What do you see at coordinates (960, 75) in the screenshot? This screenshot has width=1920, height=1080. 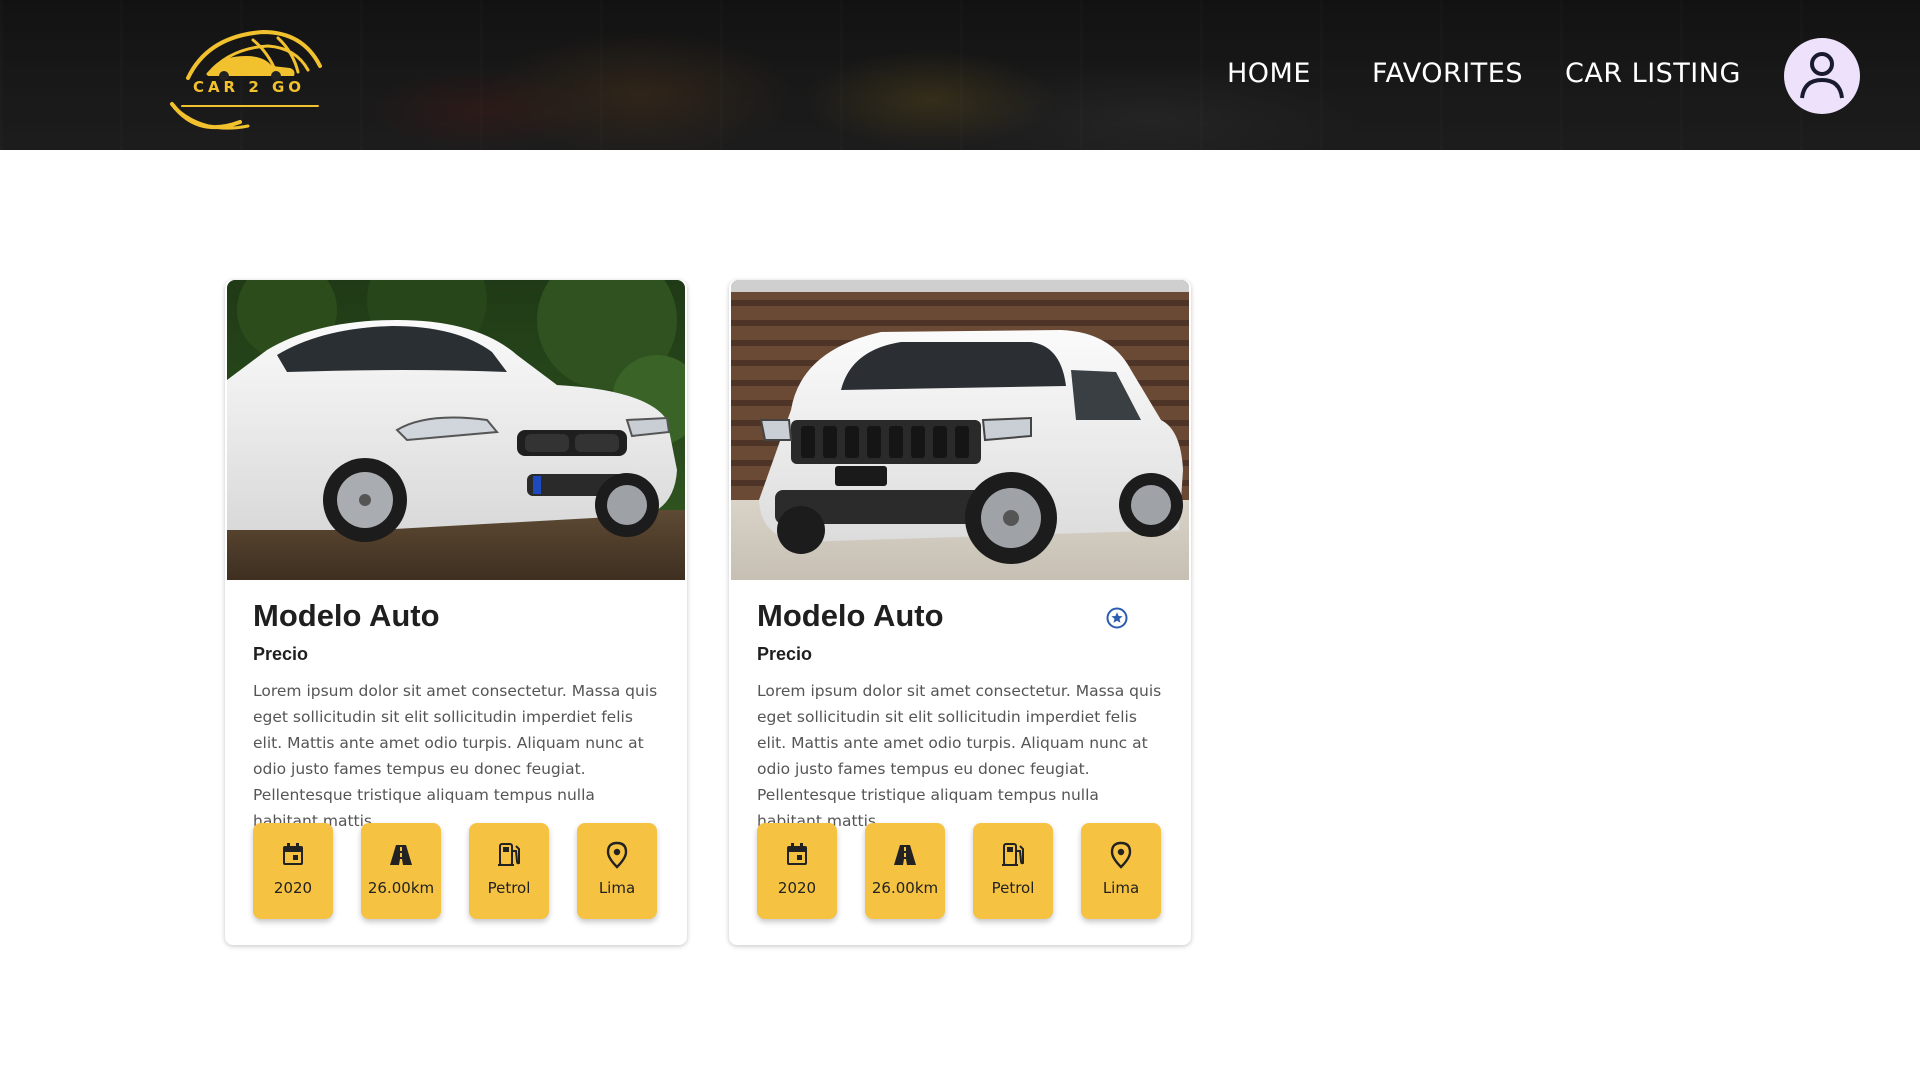 I see `top-header: CAR 2 GO HOME FAVORITES CAR LISTING` at bounding box center [960, 75].